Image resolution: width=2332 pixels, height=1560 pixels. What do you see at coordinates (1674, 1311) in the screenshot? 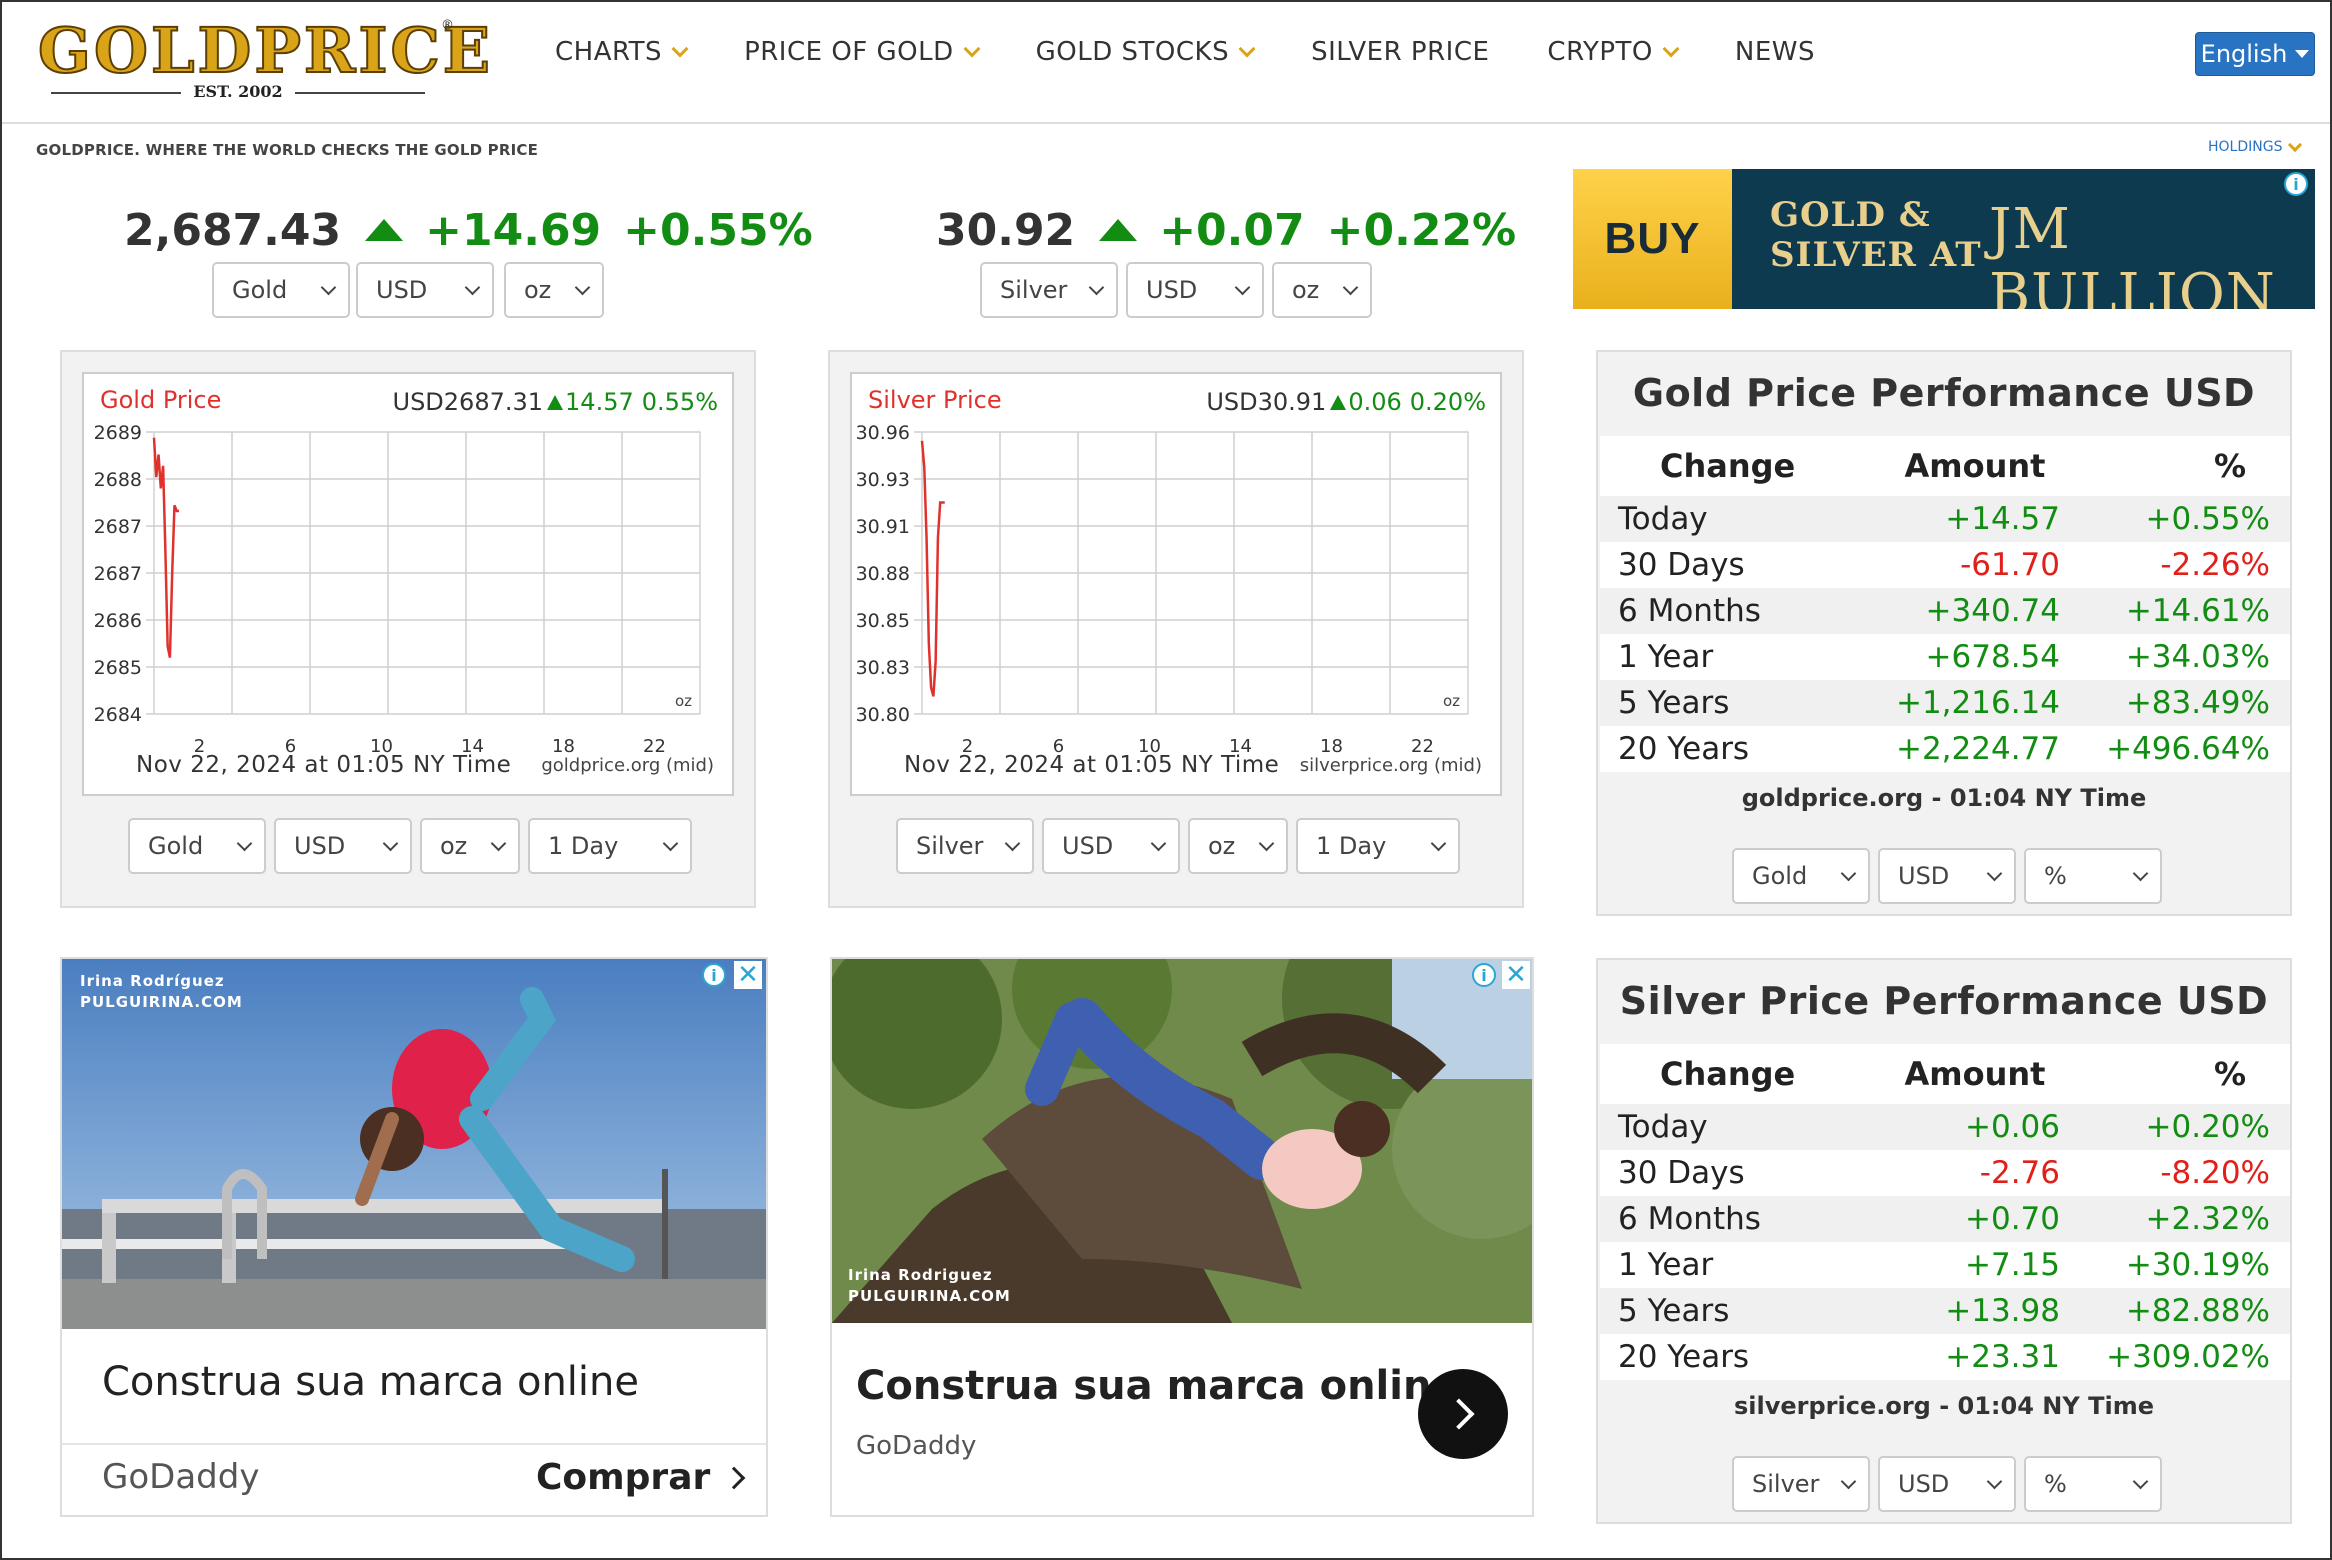
I see `row-label: 5 Years` at bounding box center [1674, 1311].